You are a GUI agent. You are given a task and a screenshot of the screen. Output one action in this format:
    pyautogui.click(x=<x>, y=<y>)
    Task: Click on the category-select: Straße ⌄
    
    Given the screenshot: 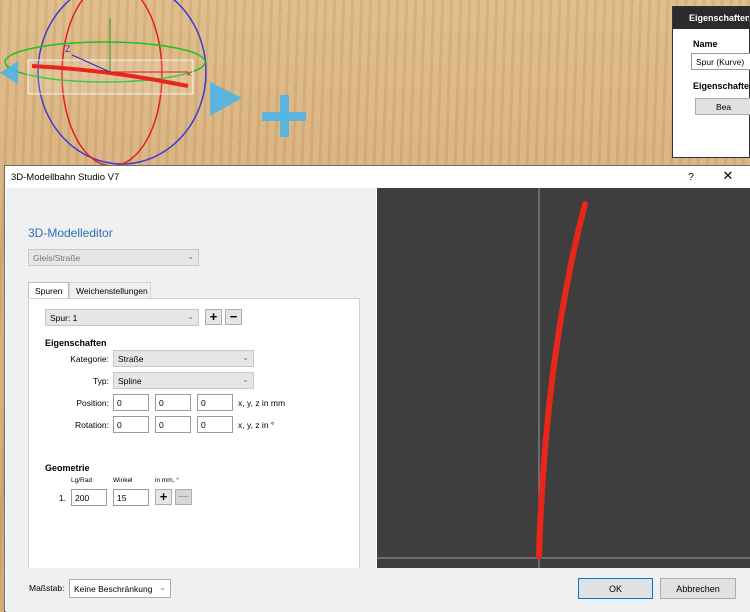 What is the action you would take?
    pyautogui.click(x=183, y=358)
    